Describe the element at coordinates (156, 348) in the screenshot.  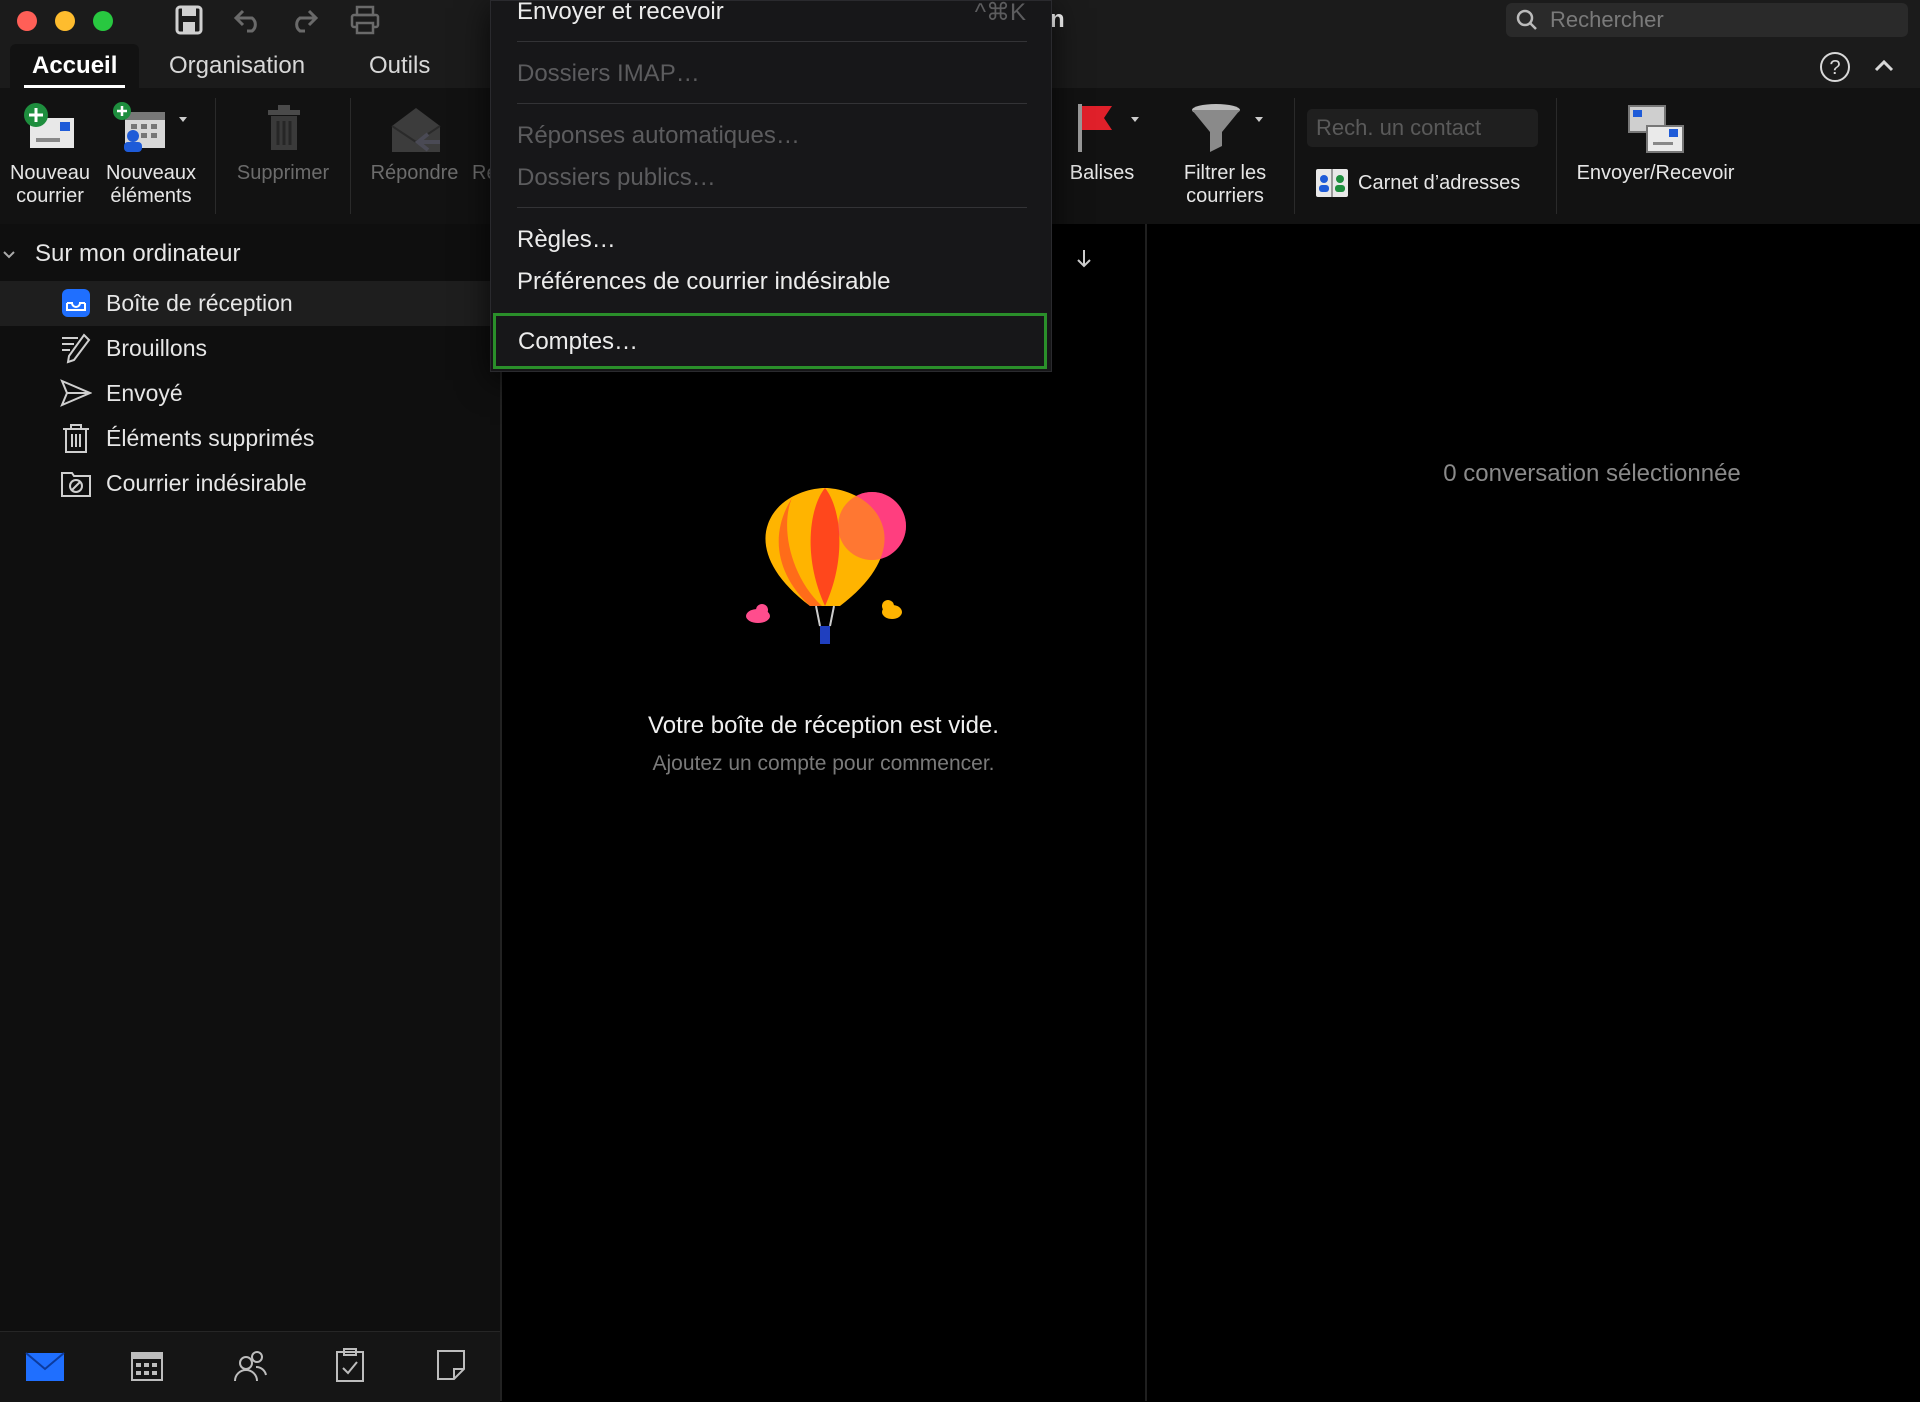
I see `folder-label: Brouillons` at that location.